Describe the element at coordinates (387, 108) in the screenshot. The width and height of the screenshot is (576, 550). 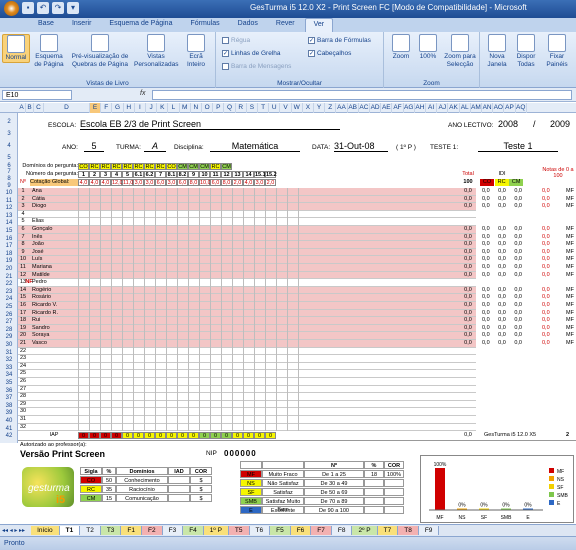
I see `column-header: AE` at that location.